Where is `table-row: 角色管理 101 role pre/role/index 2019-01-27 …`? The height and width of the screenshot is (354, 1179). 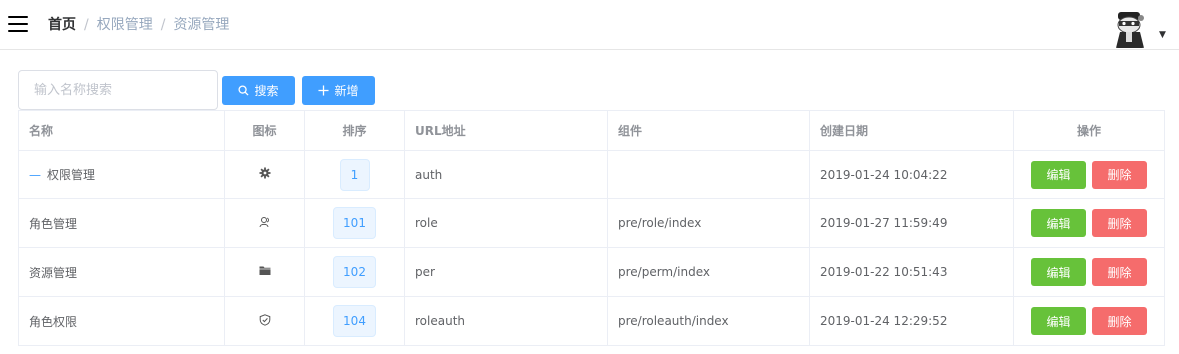
table-row: 角色管理 101 role pre/role/index 2019-01-27 … is located at coordinates (591, 223).